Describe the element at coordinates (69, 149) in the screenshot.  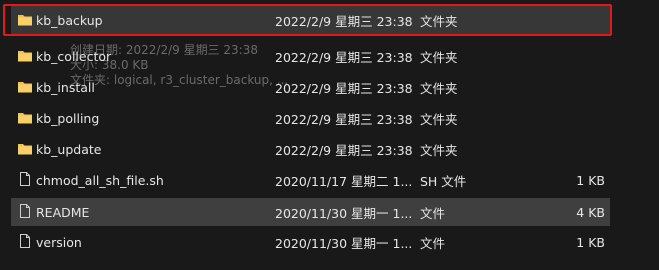
I see `file-name: kb_update` at that location.